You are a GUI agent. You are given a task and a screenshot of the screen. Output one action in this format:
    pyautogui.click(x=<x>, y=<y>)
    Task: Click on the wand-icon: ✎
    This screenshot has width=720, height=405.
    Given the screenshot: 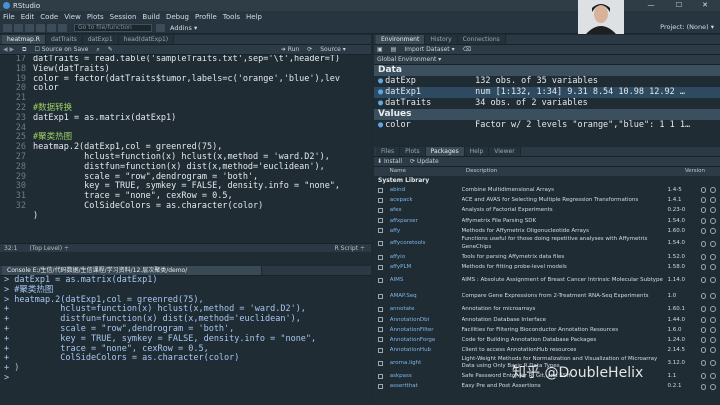 What is the action you would take?
    pyautogui.click(x=110, y=49)
    